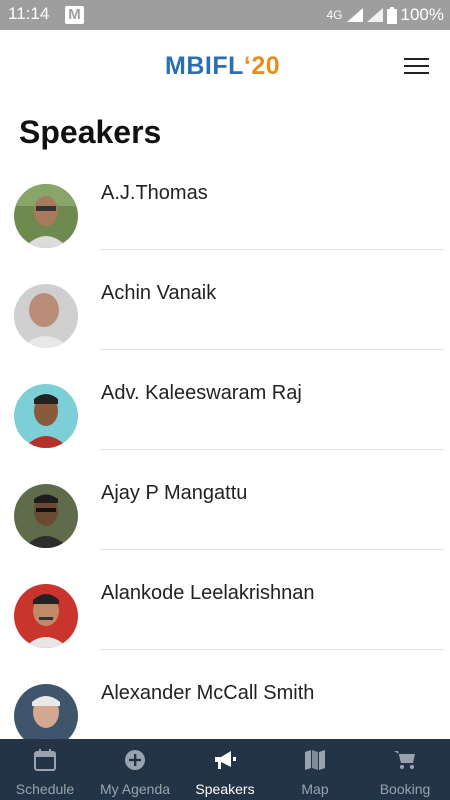 This screenshot has width=450, height=800. I want to click on speaker-name: Ajay P Mangattu, so click(174, 493).